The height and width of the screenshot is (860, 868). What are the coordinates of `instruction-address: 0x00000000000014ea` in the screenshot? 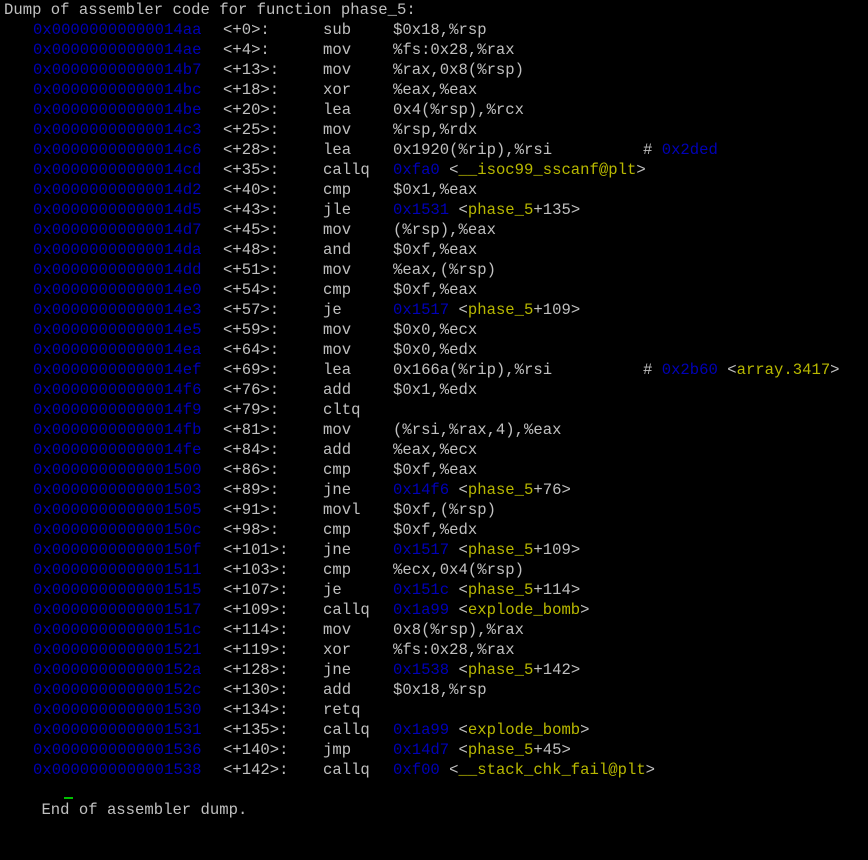 It's located at (117, 350).